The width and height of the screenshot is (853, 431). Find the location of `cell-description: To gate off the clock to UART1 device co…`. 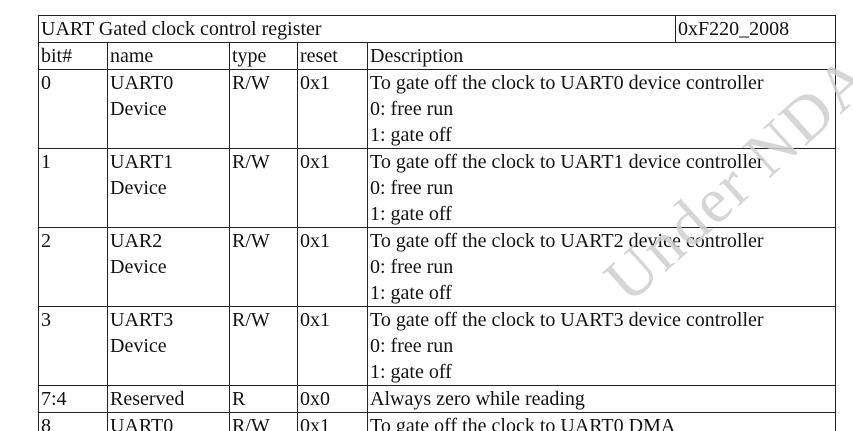

cell-description: To gate off the clock to UART1 device co… is located at coordinates (601, 188).